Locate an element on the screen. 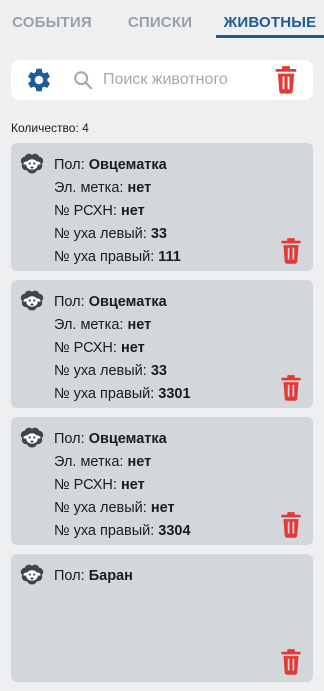 This screenshot has height=691, width=324. gear-icon is located at coordinates (39, 80).